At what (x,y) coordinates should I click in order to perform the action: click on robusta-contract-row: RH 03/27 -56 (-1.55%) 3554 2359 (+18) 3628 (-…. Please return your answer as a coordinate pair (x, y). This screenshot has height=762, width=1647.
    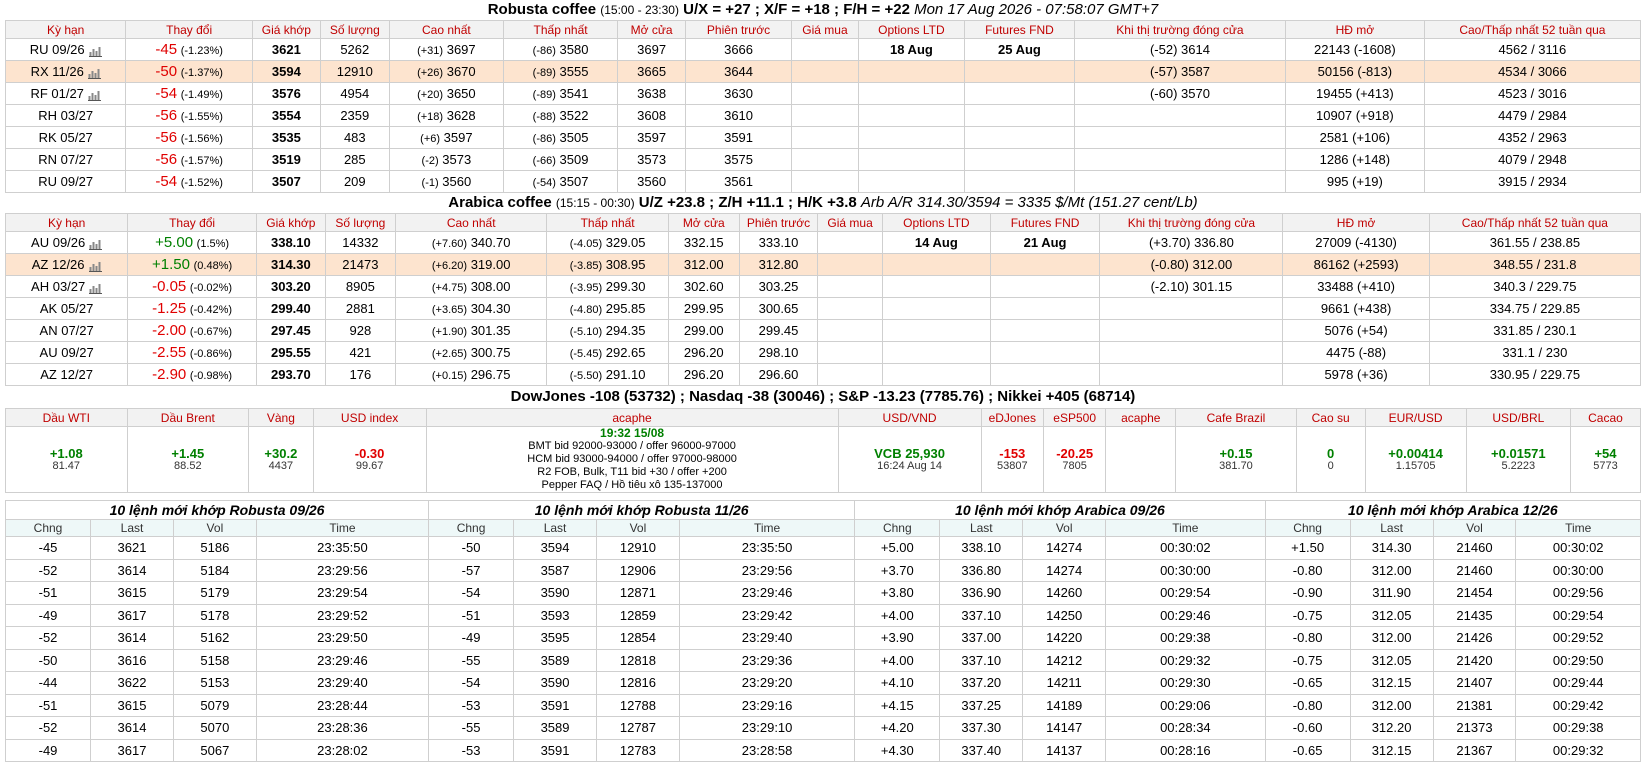
    Looking at the image, I should click on (823, 115).